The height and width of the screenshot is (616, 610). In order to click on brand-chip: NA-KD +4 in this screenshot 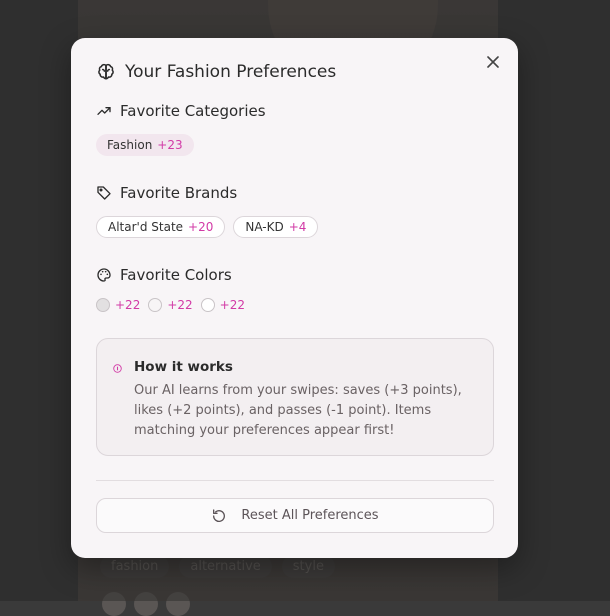, I will do `click(276, 227)`.